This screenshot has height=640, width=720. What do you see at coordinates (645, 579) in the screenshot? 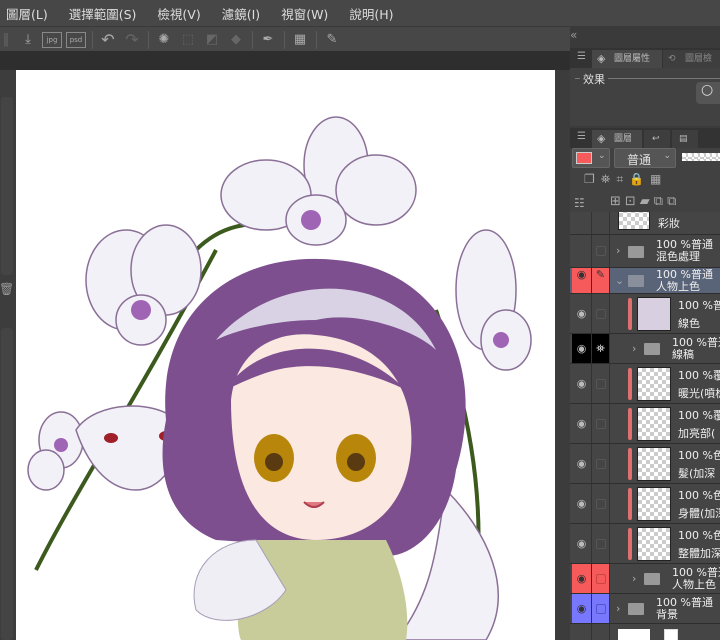
I see `layer-row: ◉ › 100 %普通 人物上色` at bounding box center [645, 579].